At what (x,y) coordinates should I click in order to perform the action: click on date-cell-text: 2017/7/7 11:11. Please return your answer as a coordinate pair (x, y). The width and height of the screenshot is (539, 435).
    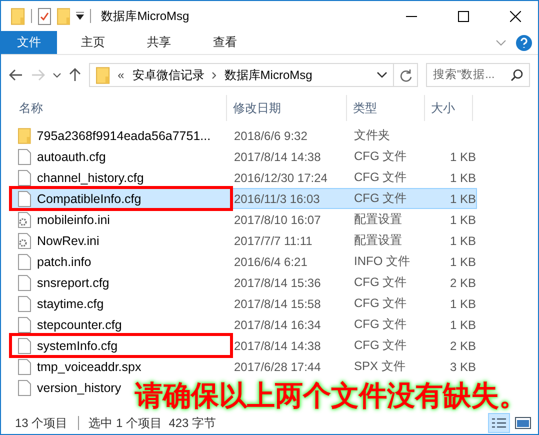
    Looking at the image, I should click on (273, 241).